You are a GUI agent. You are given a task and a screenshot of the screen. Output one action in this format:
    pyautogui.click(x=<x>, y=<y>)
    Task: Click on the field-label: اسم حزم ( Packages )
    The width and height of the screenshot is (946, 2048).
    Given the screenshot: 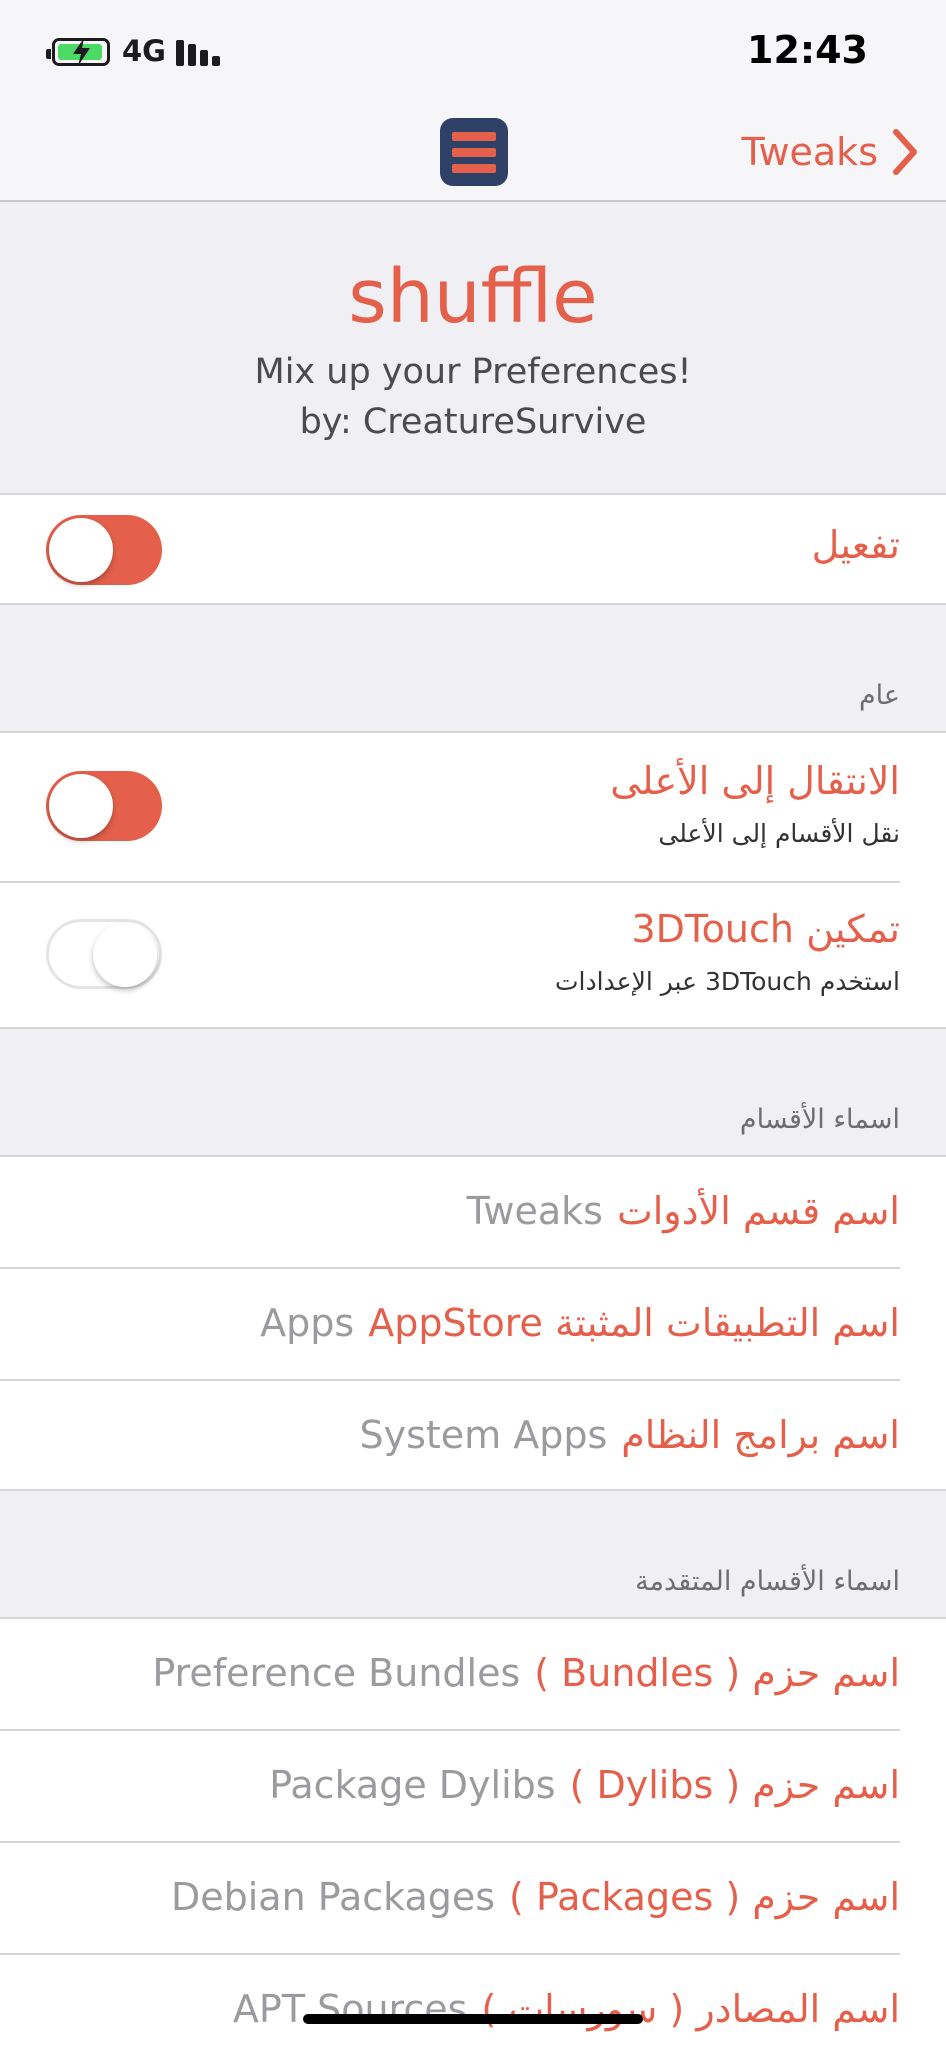 What is the action you would take?
    pyautogui.click(x=704, y=1897)
    